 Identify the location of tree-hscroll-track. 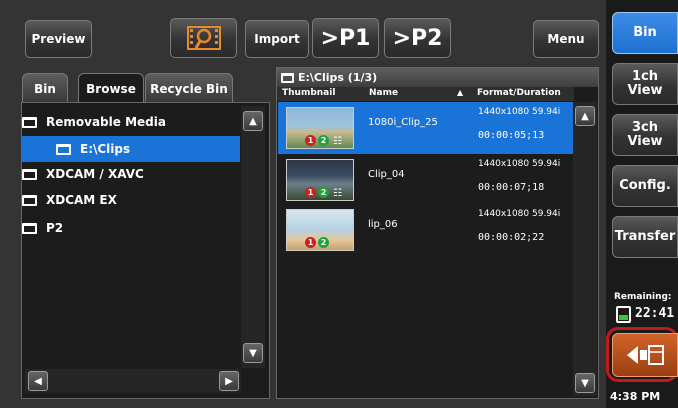
(133, 381).